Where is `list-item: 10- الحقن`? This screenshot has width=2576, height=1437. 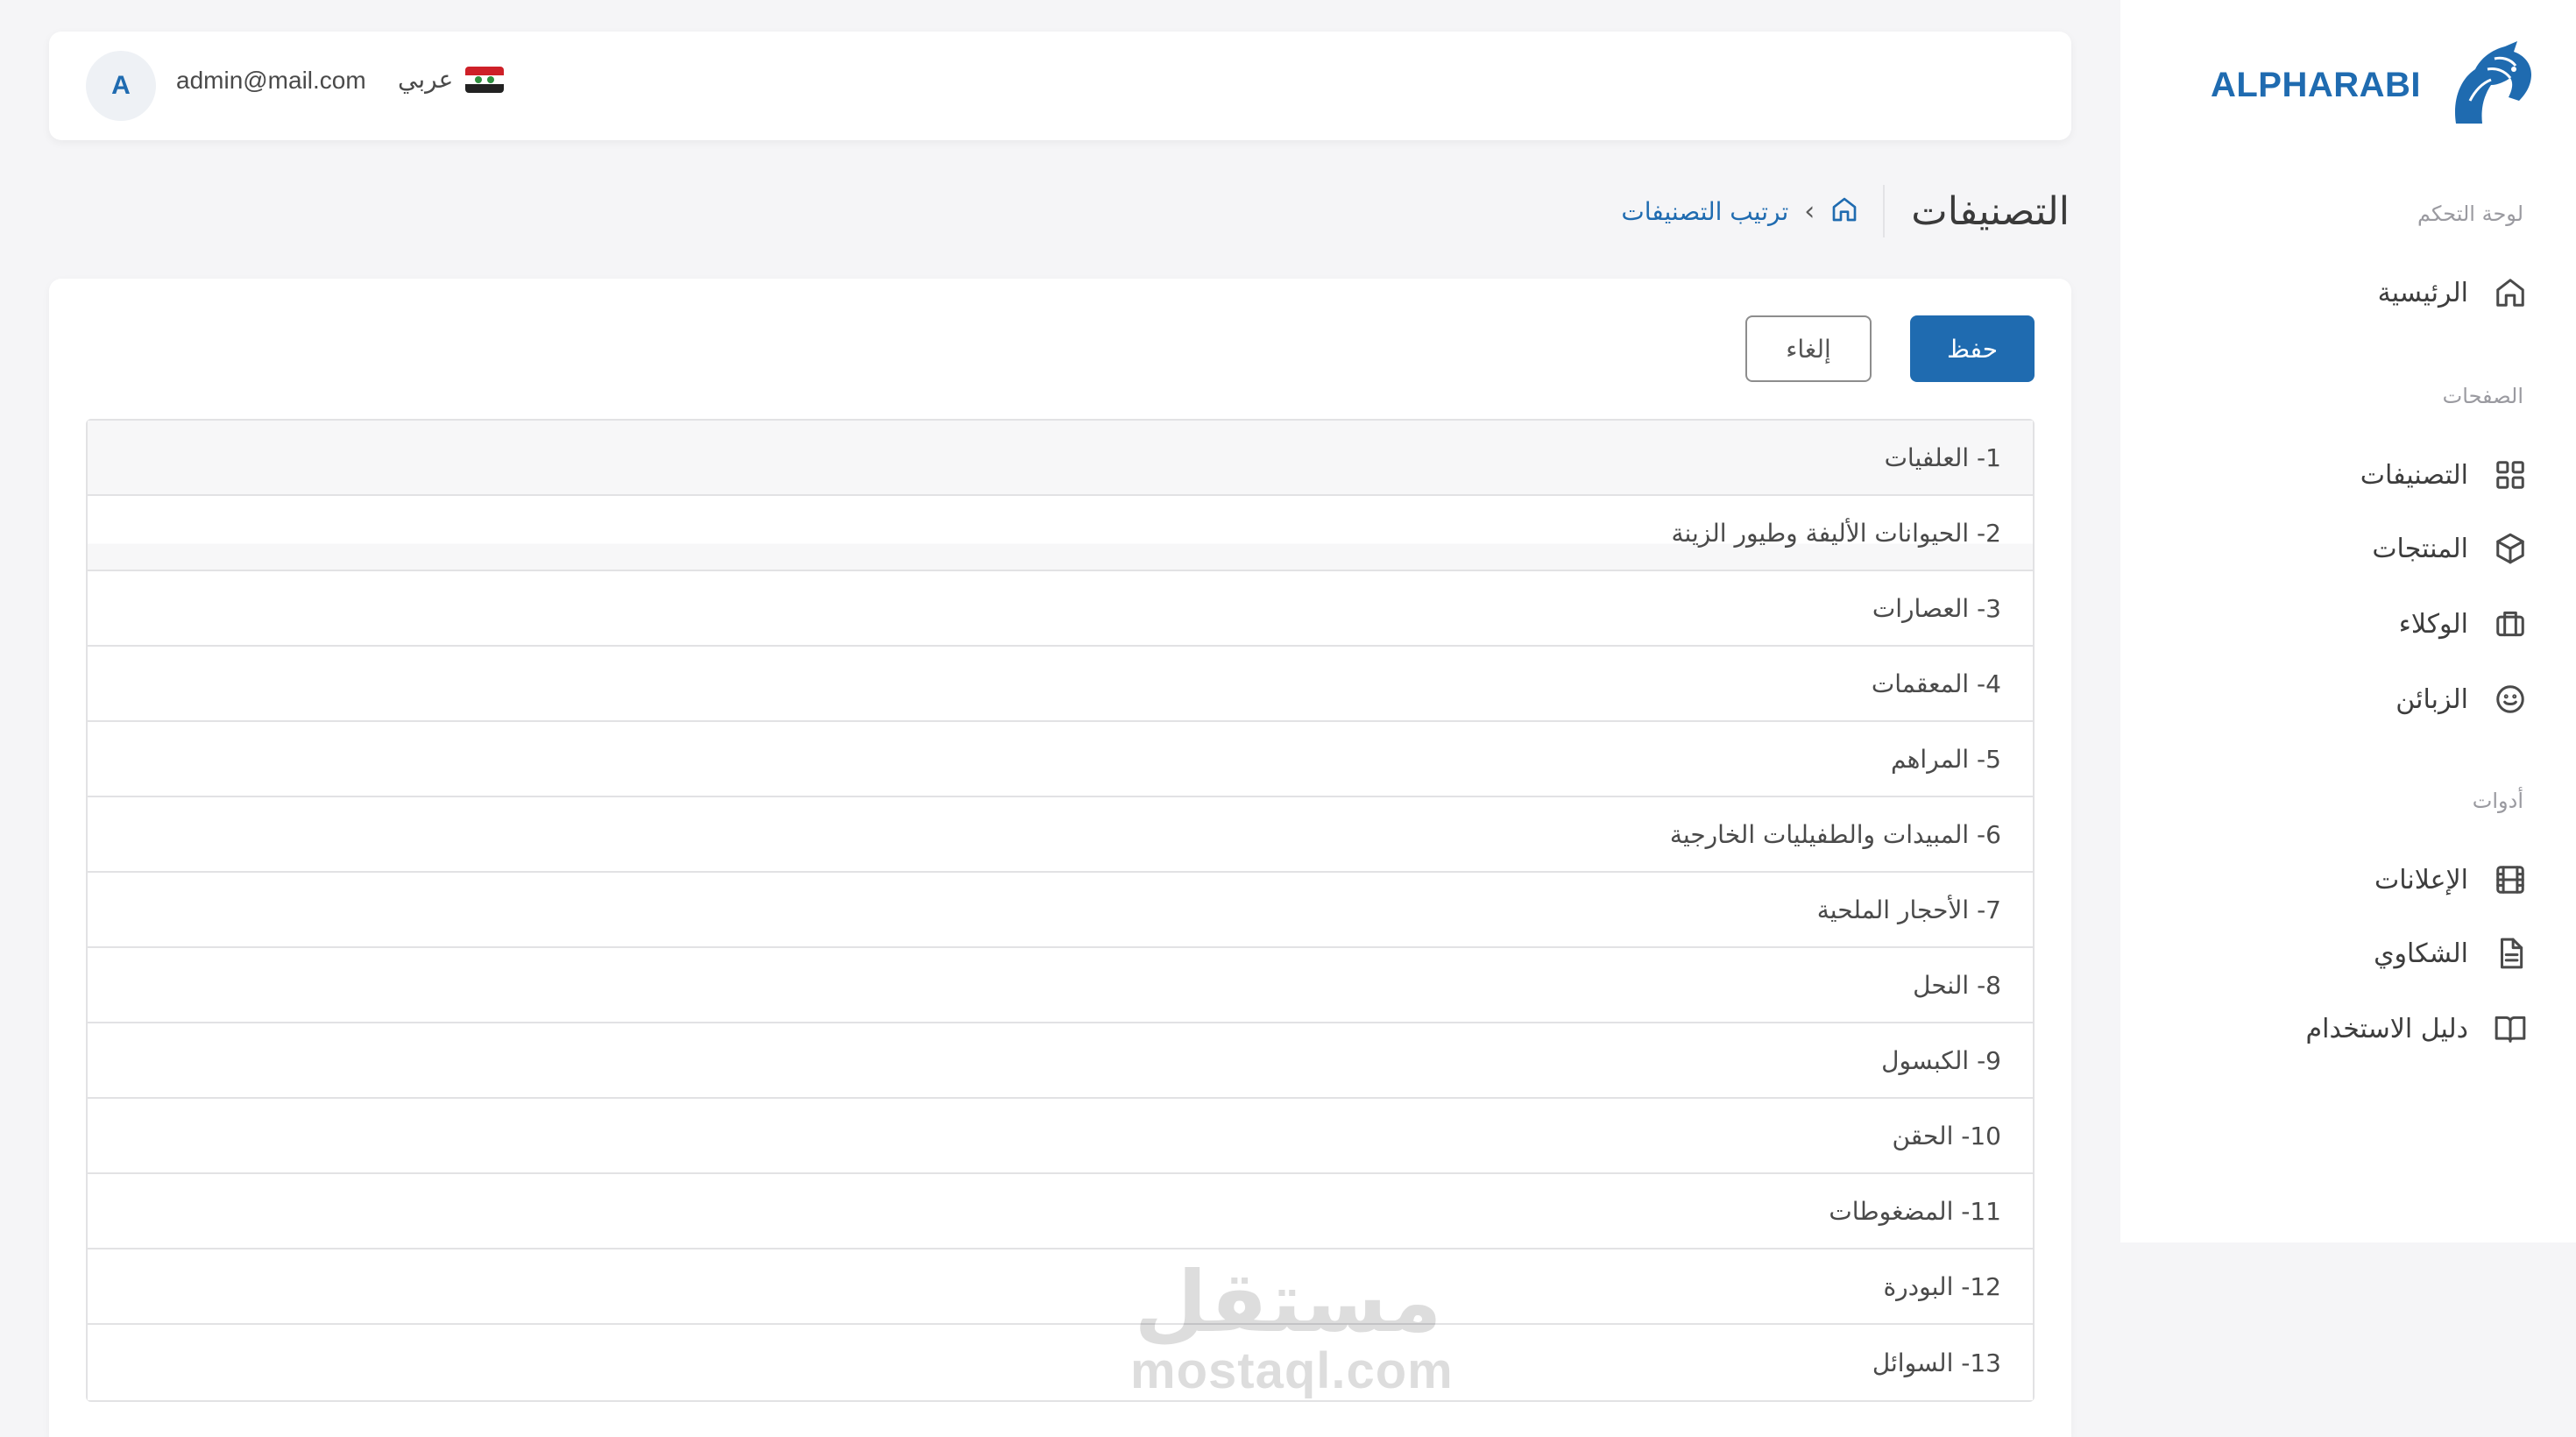 list-item: 10- الحقن is located at coordinates (1060, 1136).